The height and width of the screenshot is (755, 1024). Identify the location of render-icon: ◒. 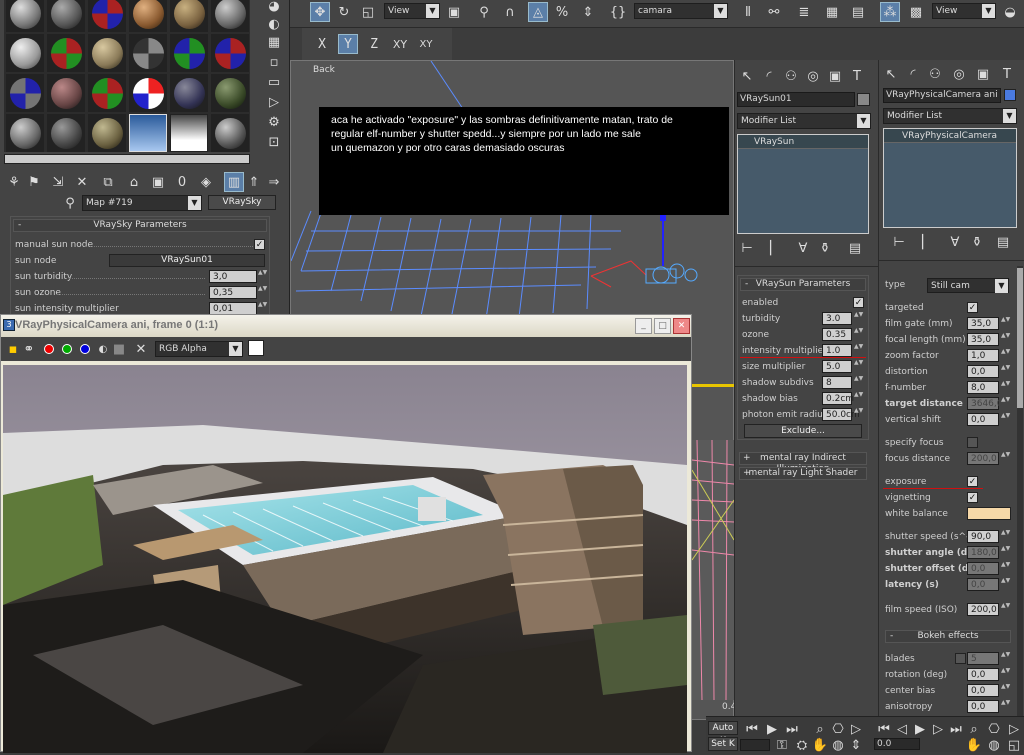
(1010, 12).